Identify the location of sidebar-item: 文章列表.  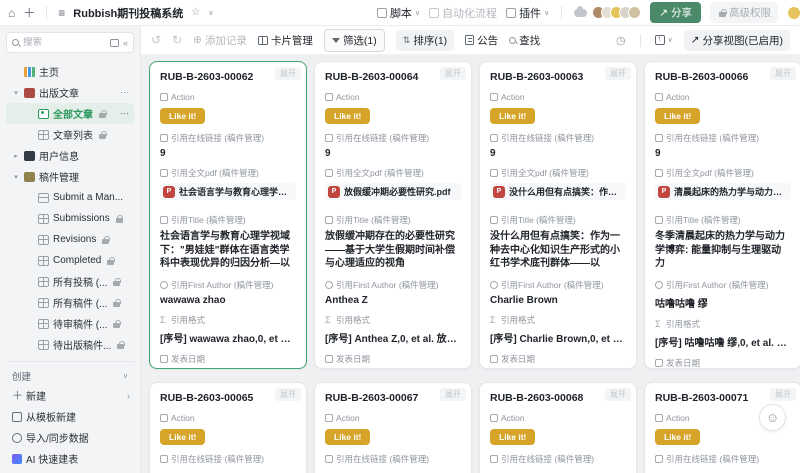
(70, 134).